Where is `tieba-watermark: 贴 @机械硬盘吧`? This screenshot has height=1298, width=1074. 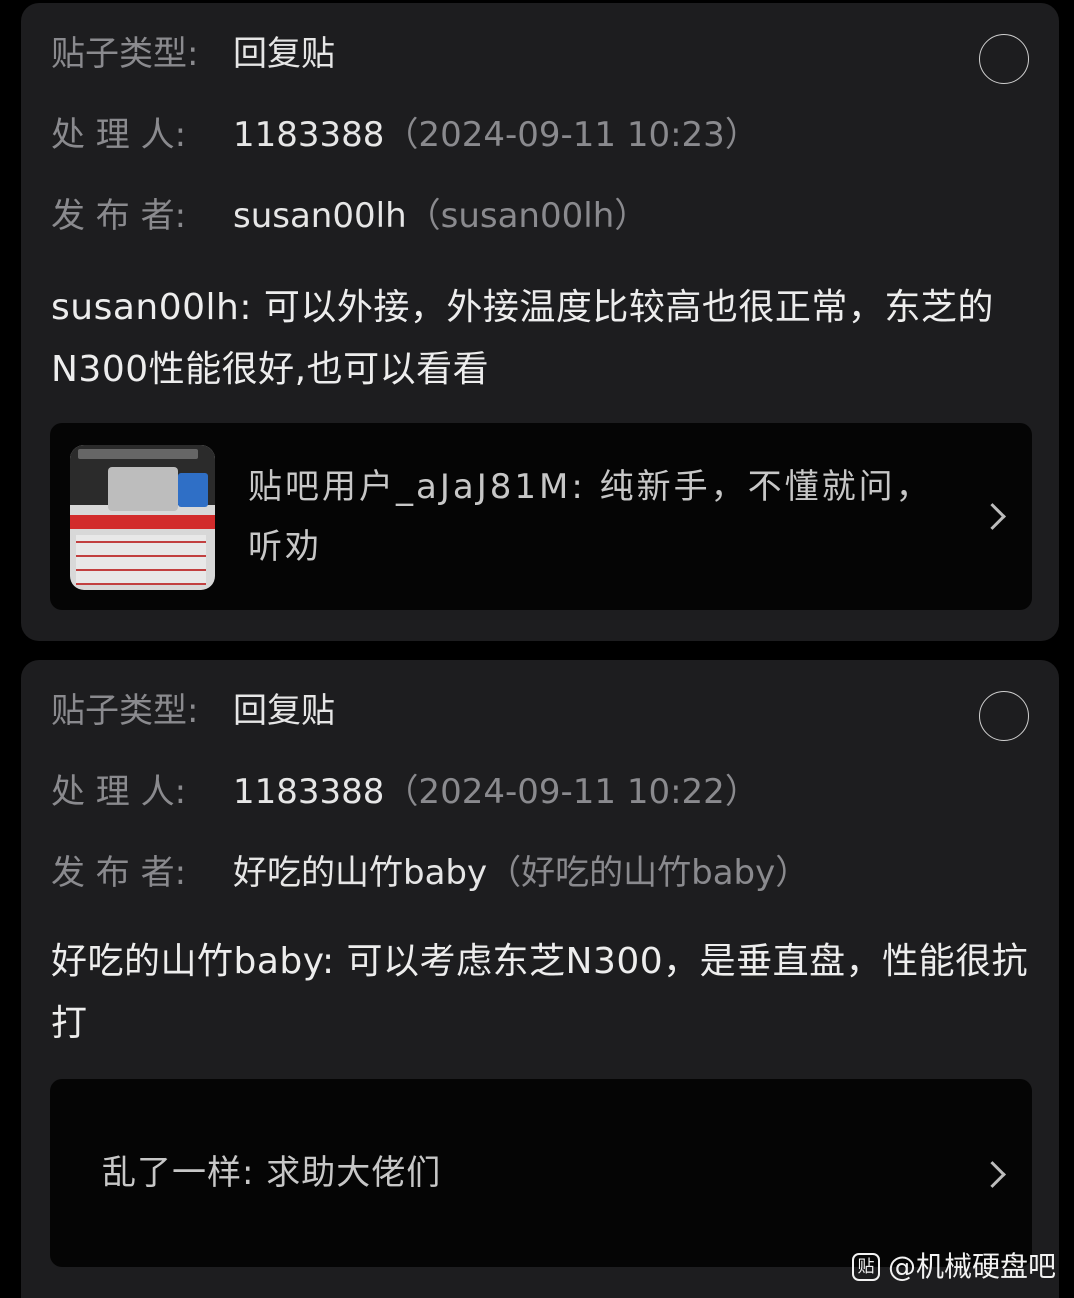 tieba-watermark: 贴 @机械硬盘吧 is located at coordinates (953, 1267).